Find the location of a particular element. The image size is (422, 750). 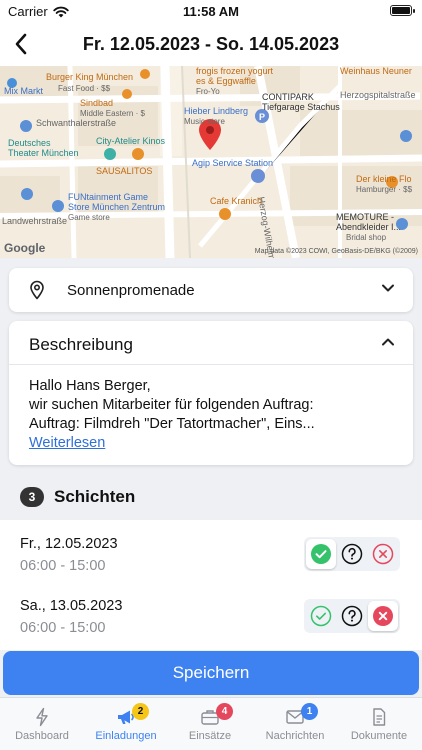

navigation-bar: Fr. 12.05.2023 - So. 14.05.2023 is located at coordinates (211, 44).